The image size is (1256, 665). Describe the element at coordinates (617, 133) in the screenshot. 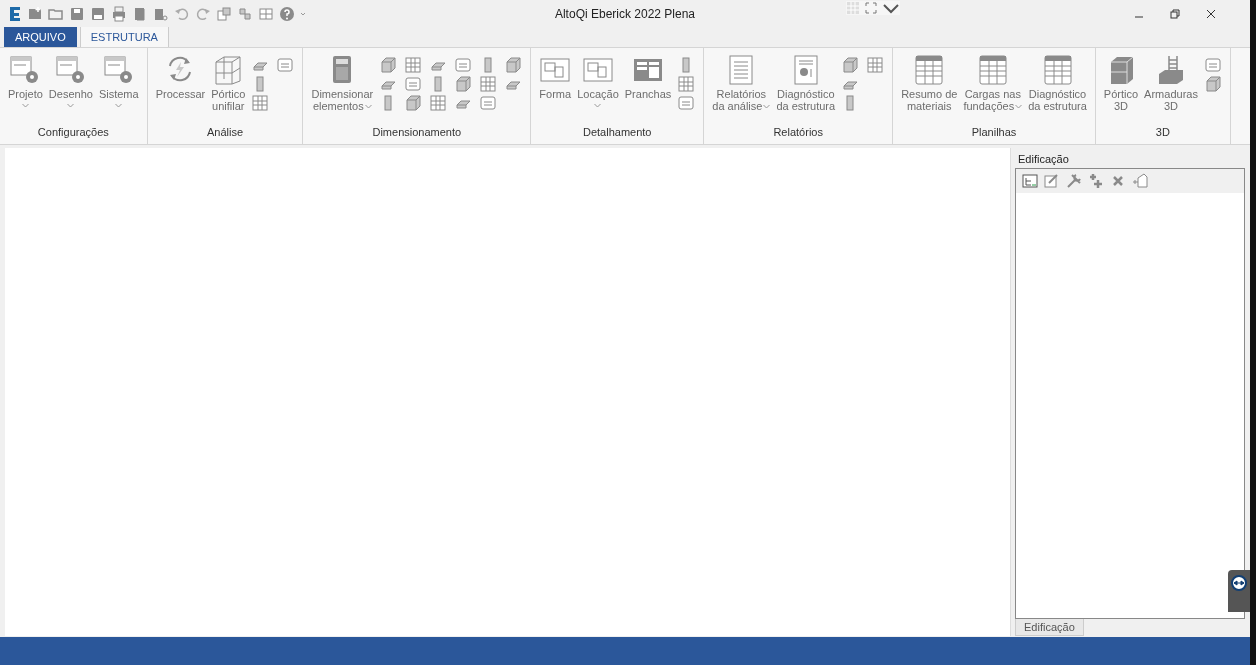

I see `group-label: Detalhamento` at that location.